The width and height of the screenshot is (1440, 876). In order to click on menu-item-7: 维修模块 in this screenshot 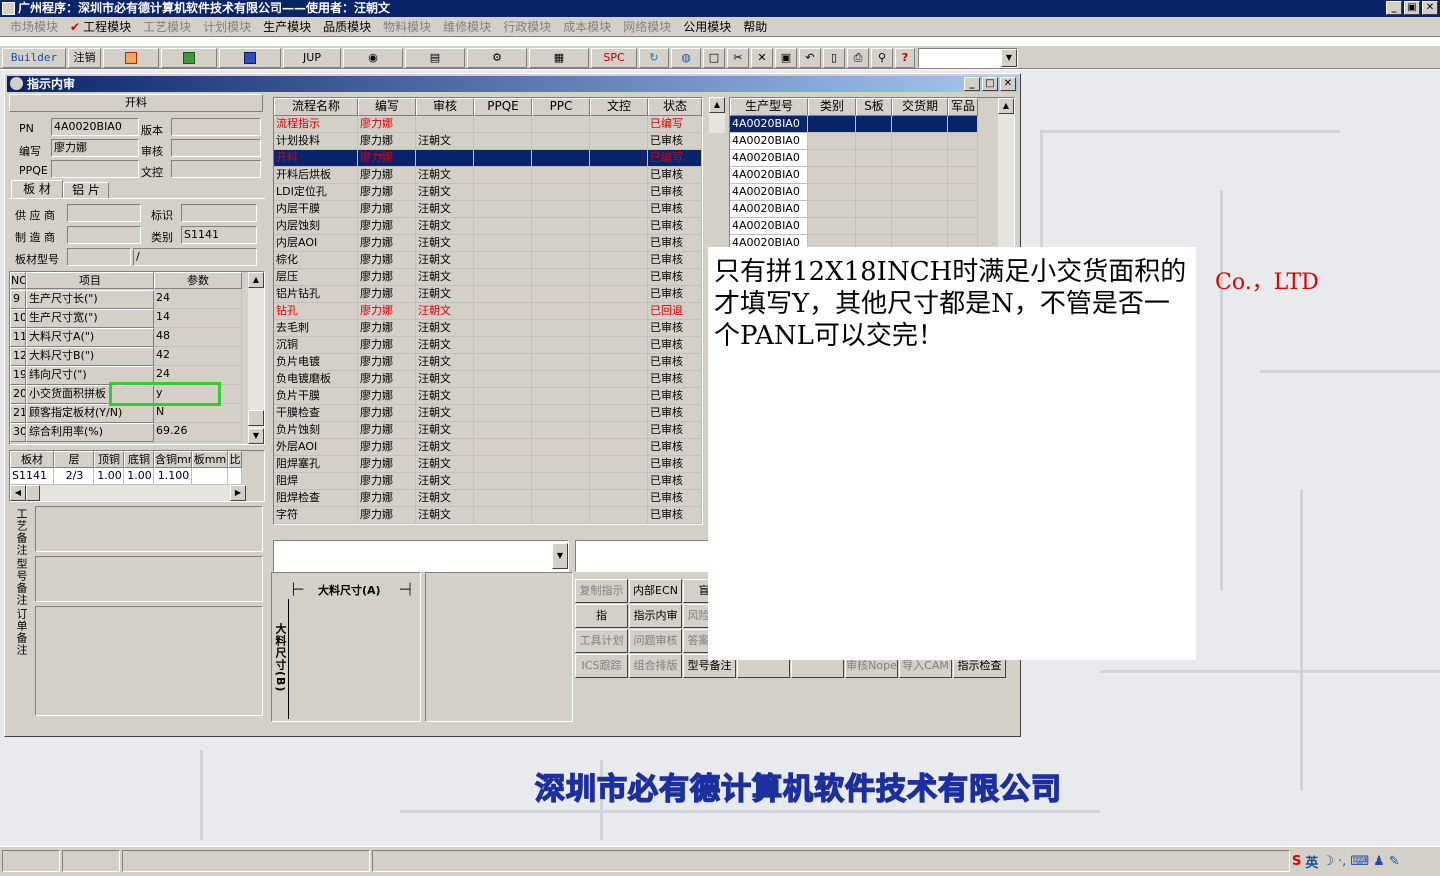, I will do `click(467, 26)`.